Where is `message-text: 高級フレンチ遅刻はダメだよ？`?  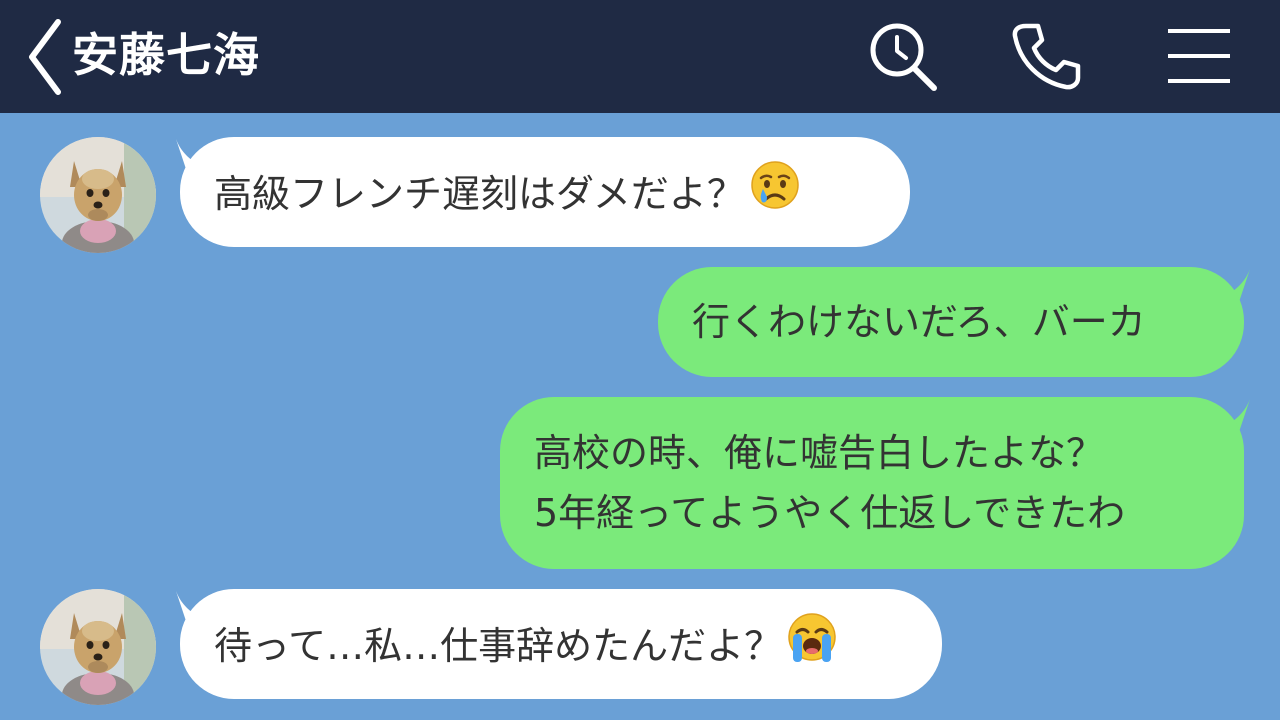
message-text: 高級フレンチ遅刻はダメだよ？ is located at coordinates (545, 191).